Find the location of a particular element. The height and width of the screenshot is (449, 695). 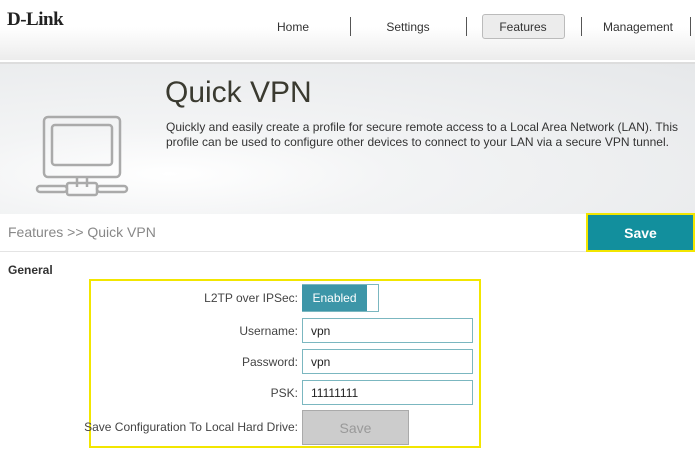

save-config-button: Save is located at coordinates (355, 427).